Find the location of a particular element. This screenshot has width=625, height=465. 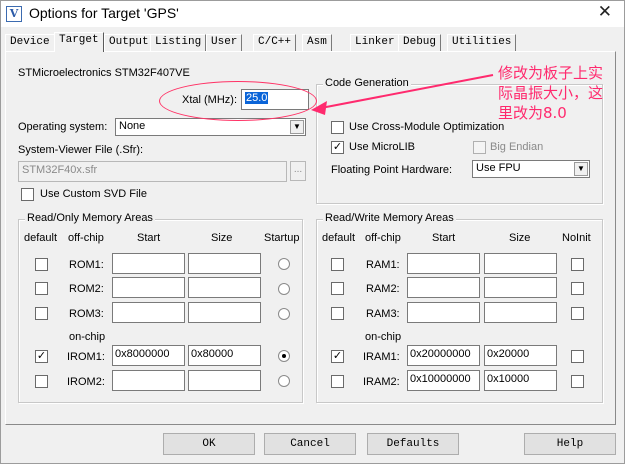

rw-header-size: Size is located at coordinates (520, 238).